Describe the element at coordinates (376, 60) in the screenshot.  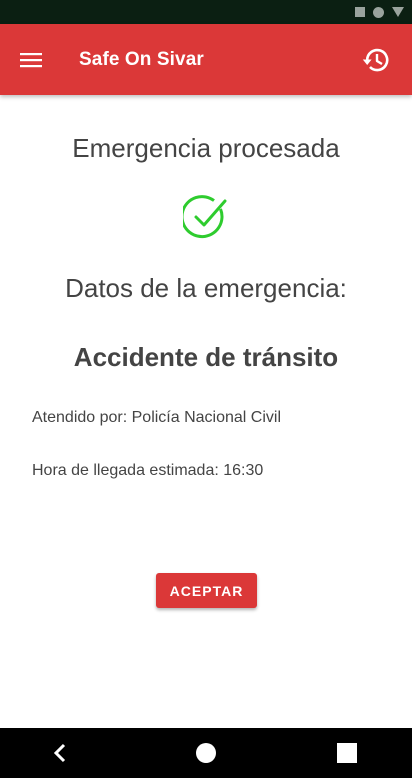
I see `history-icon` at that location.